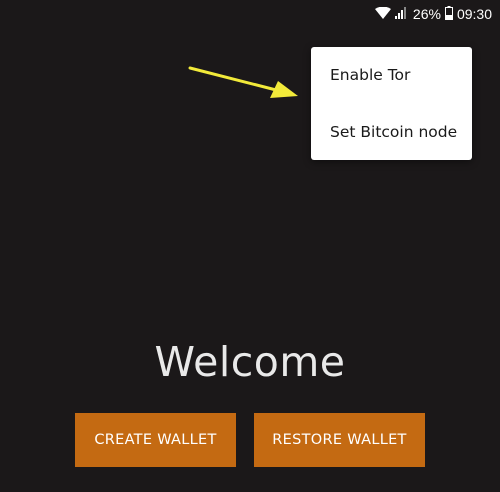 This screenshot has height=492, width=500. I want to click on signal-icon, so click(401, 14).